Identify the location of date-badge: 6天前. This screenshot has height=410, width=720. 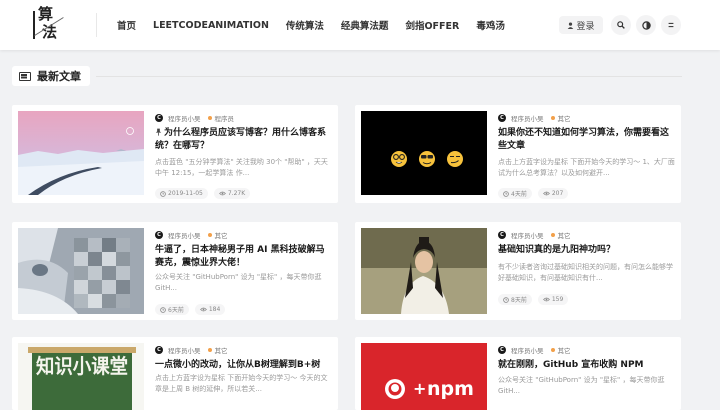
(172, 309).